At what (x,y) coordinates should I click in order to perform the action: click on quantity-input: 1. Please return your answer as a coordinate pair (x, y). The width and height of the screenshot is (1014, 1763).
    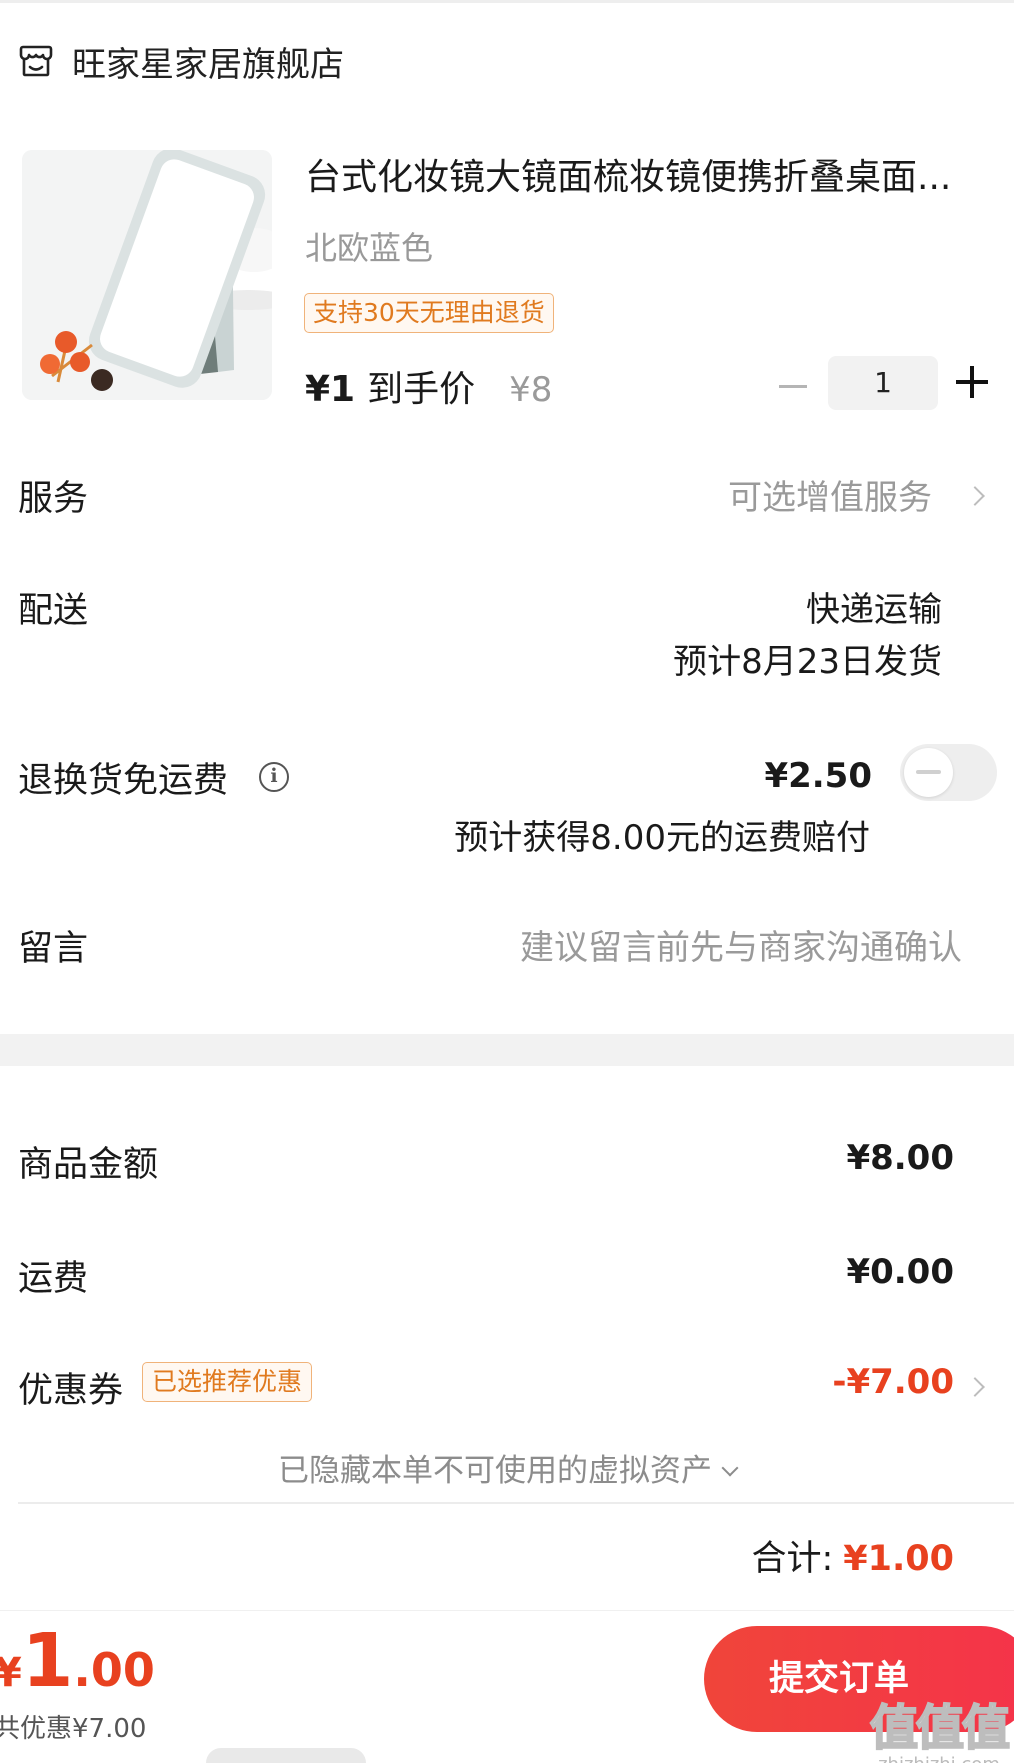
    Looking at the image, I should click on (883, 383).